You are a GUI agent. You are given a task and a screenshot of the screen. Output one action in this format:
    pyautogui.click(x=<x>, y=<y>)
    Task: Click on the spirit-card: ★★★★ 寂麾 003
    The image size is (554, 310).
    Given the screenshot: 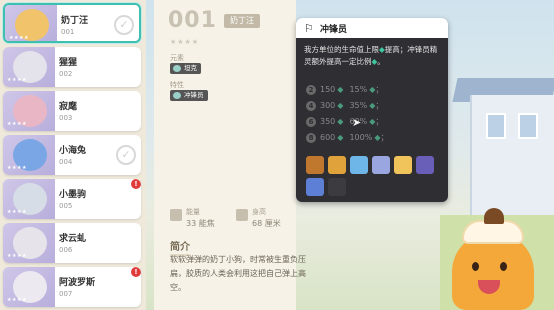 What is the action you would take?
    pyautogui.click(x=72, y=111)
    